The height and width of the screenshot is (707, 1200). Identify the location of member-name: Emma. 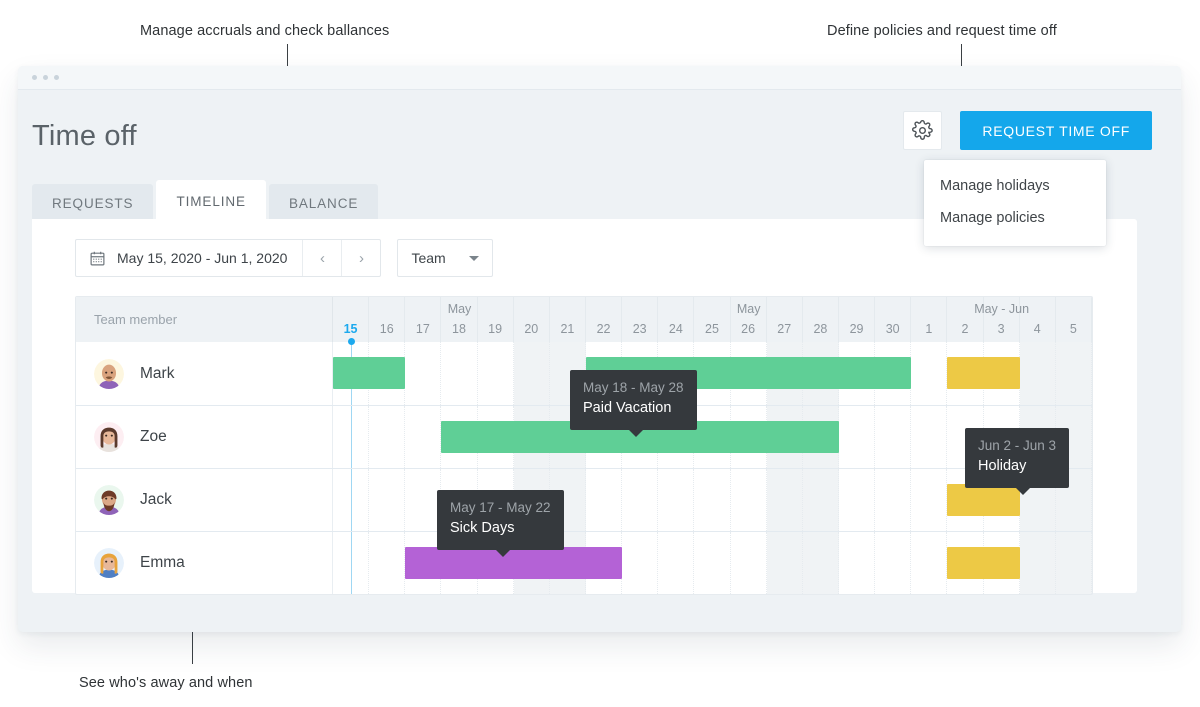
(162, 562).